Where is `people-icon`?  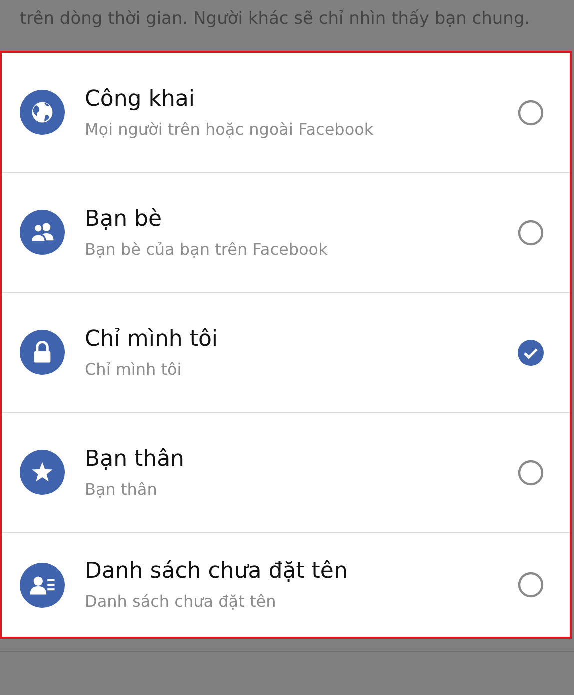
people-icon is located at coordinates (42, 232).